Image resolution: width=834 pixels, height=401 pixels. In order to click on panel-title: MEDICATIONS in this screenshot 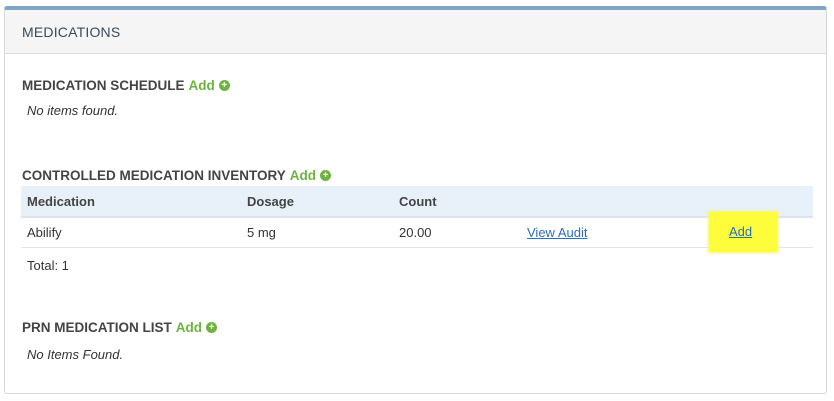, I will do `click(71, 31)`.